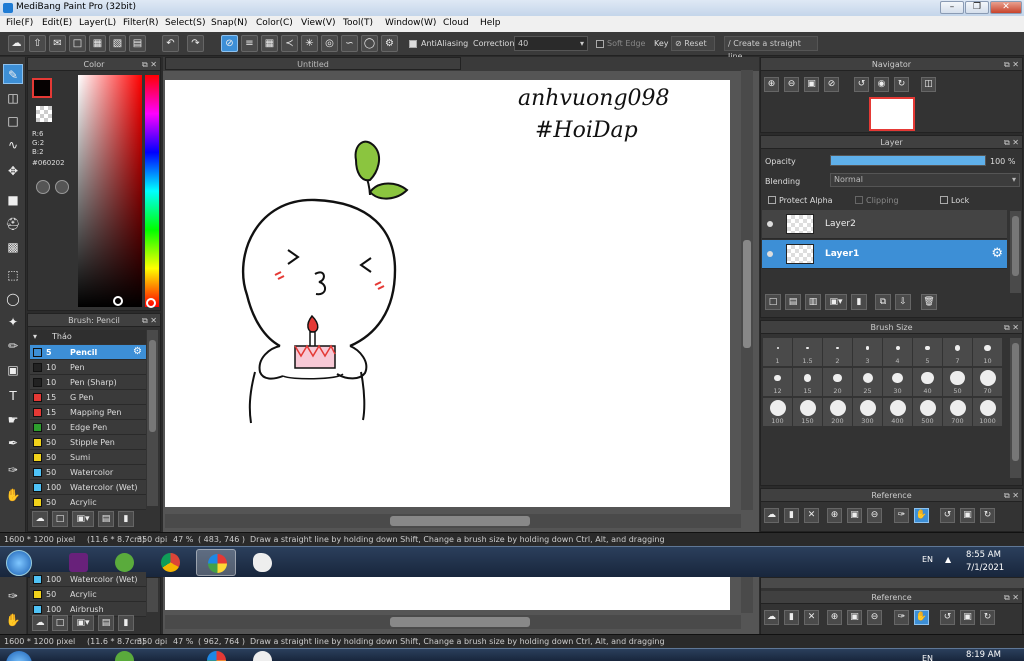 This screenshot has width=1024, height=661. Describe the element at coordinates (410, 23) in the screenshot. I see `menu-window: Window(W)` at that location.